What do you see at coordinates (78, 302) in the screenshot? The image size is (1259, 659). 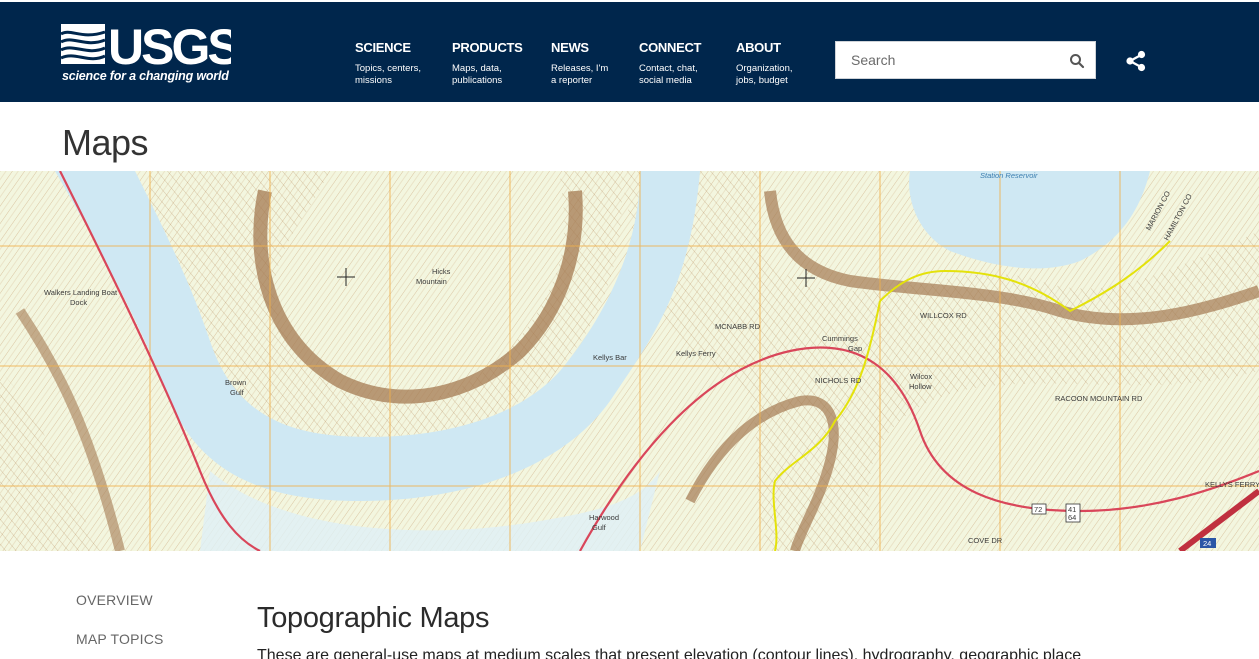 I see `map-label-walkers-dock: Dock` at bounding box center [78, 302].